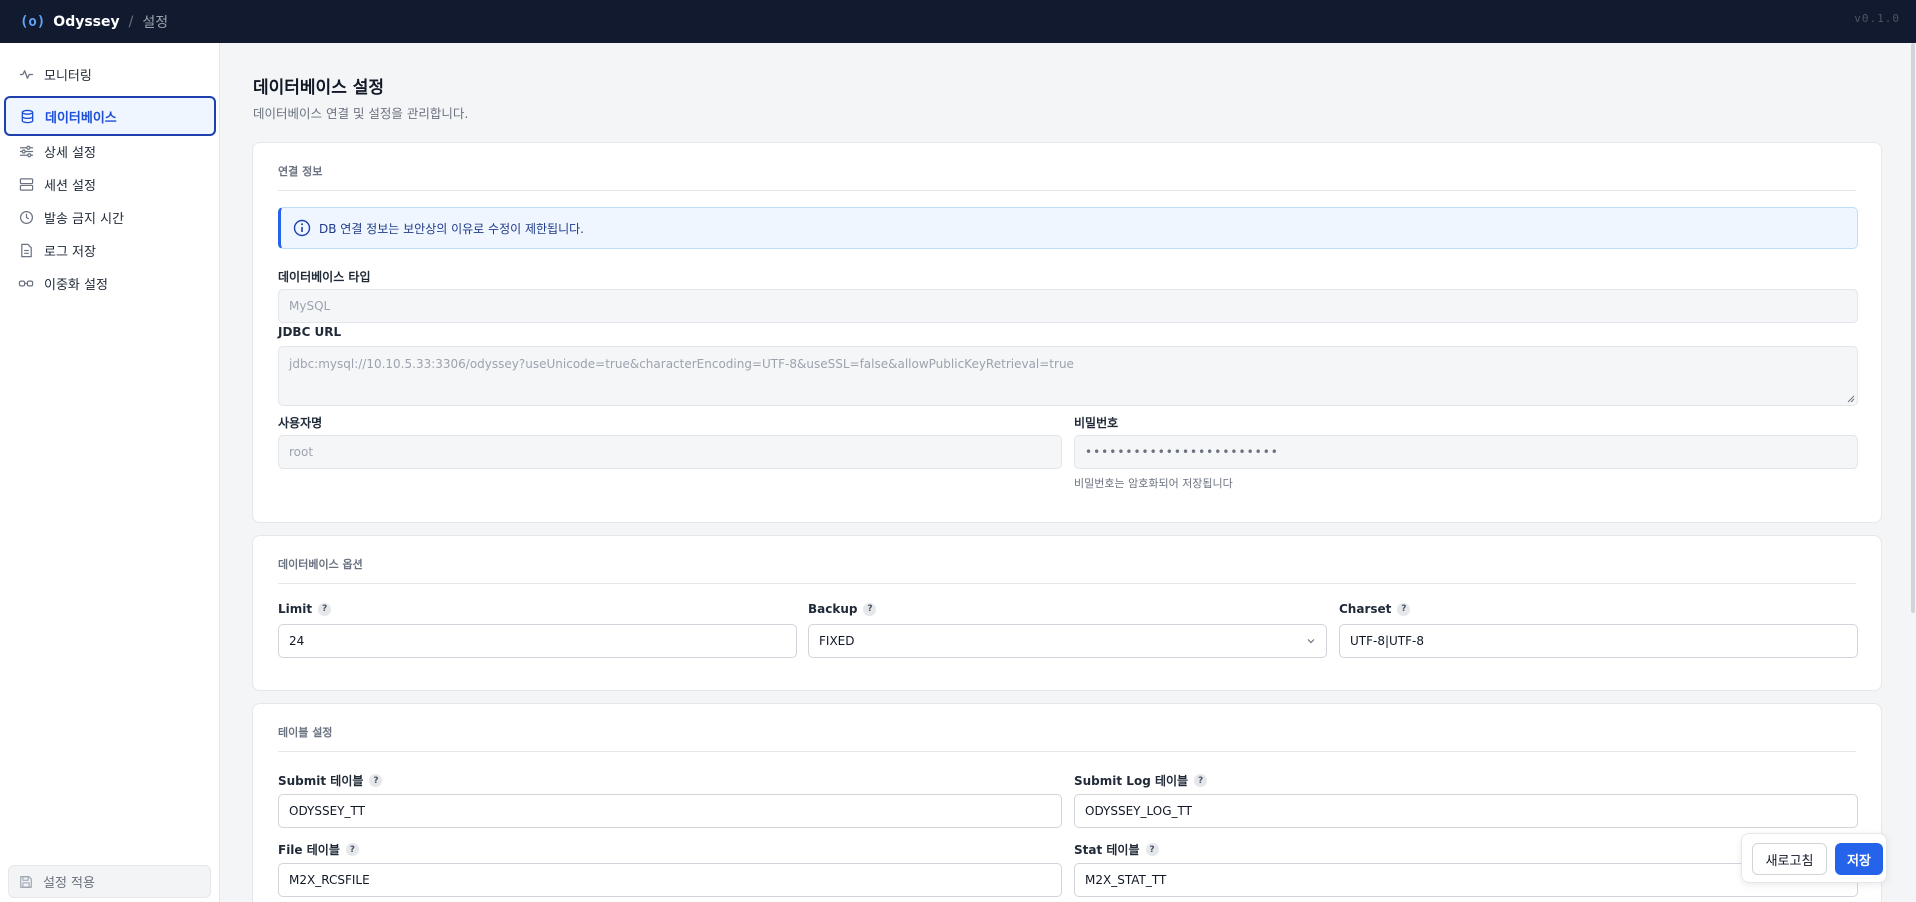 The height and width of the screenshot is (902, 1916). Describe the element at coordinates (69, 883) in the screenshot. I see `apply-settings-label: 설정 적용` at that location.